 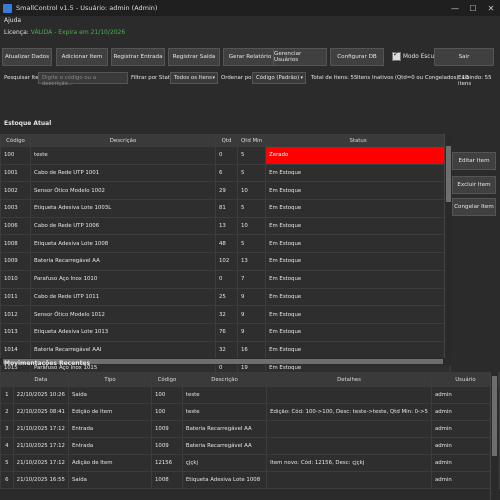 I want to click on movements-scroll-thumb, so click(x=494, y=416).